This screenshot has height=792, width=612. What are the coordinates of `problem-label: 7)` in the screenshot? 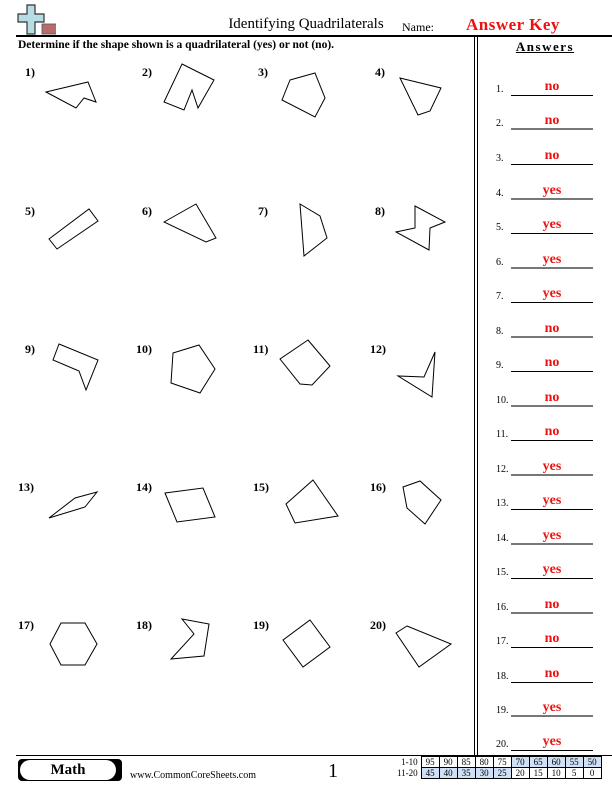 It's located at (263, 211).